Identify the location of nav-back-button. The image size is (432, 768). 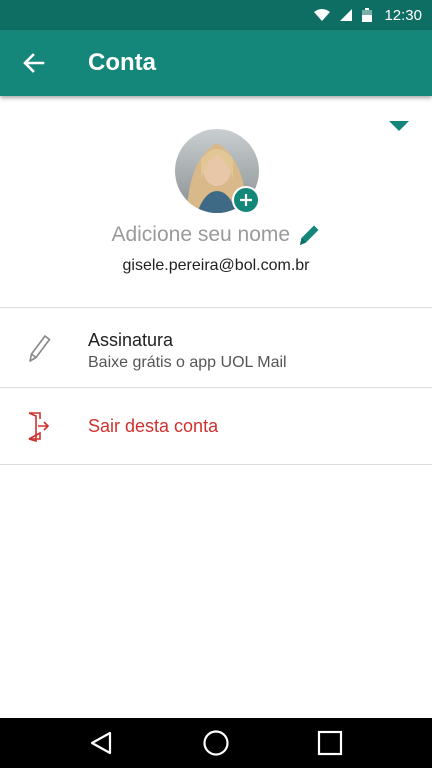
(101, 743).